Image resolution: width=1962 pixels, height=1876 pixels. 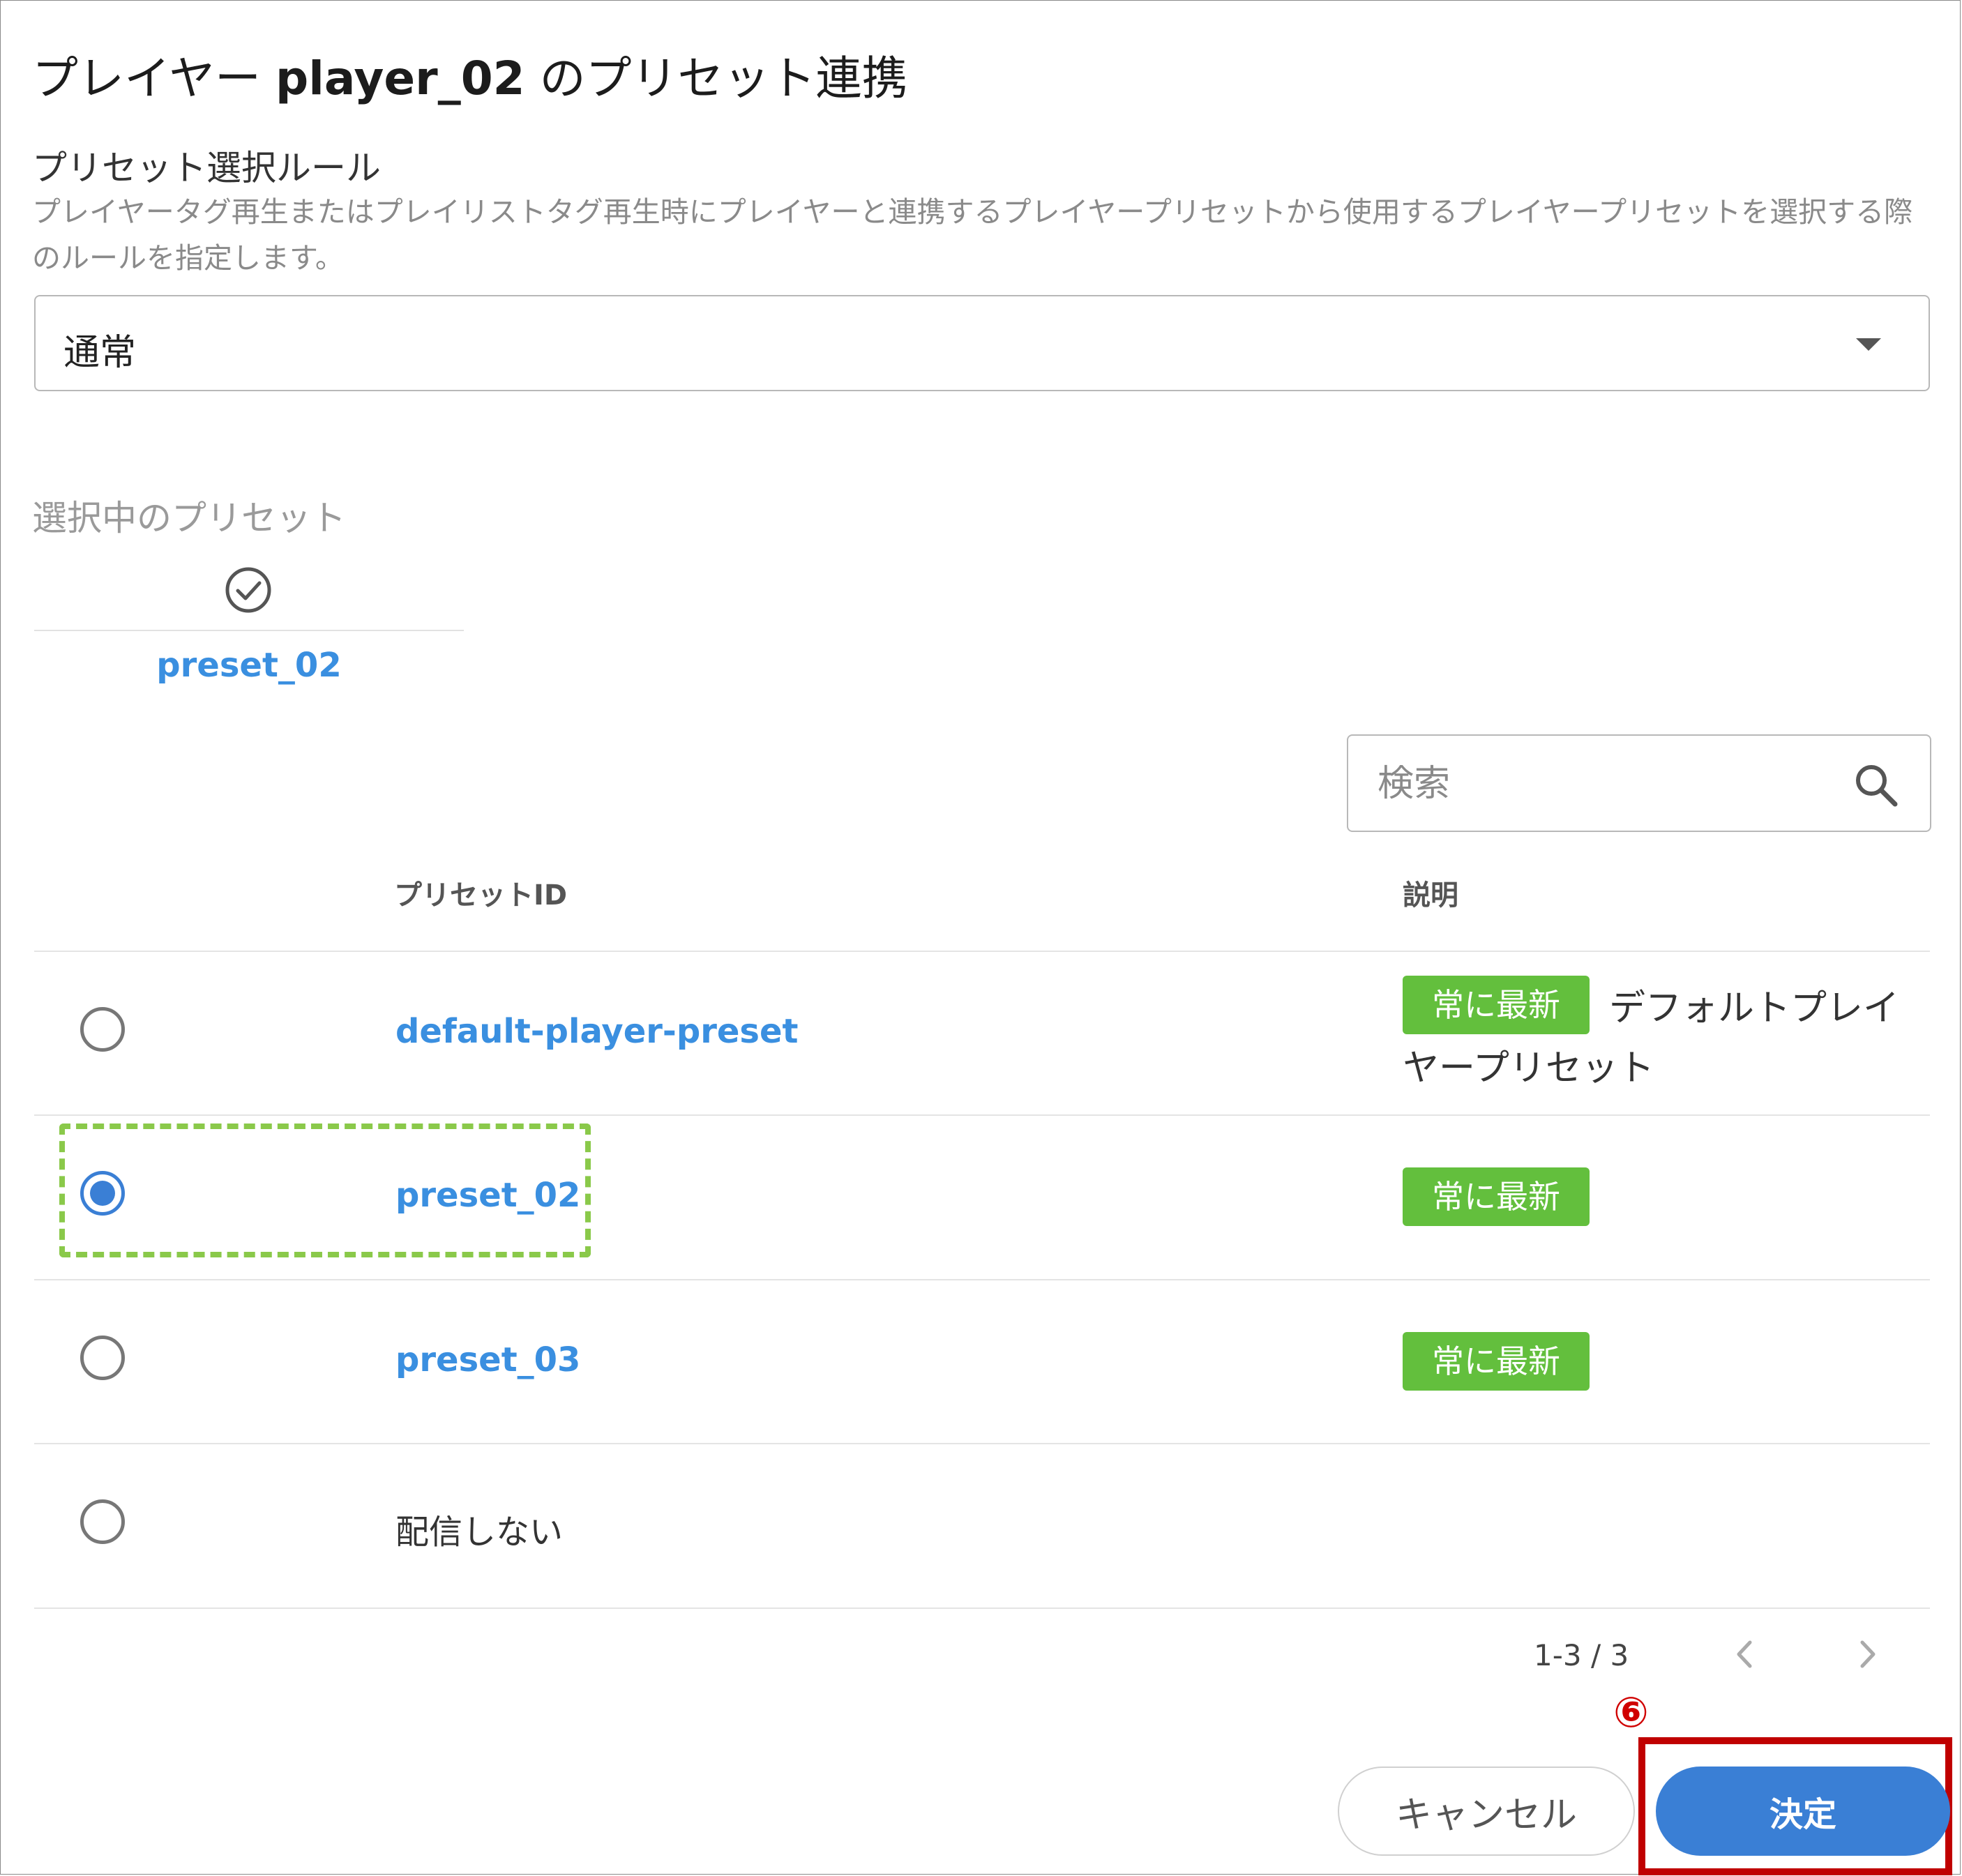 What do you see at coordinates (488, 1195) in the screenshot?
I see `preset-id-link: preset_02` at bounding box center [488, 1195].